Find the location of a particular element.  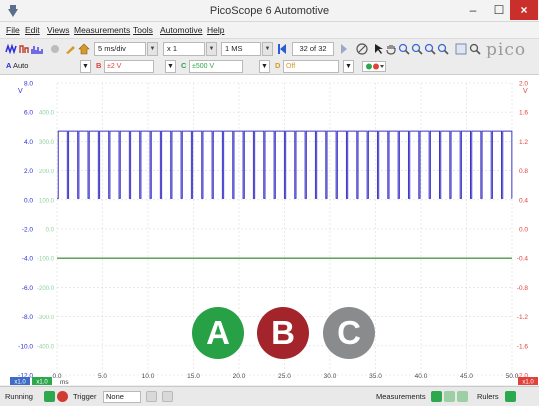

zoom-overview-icon is located at coordinates (475, 49).